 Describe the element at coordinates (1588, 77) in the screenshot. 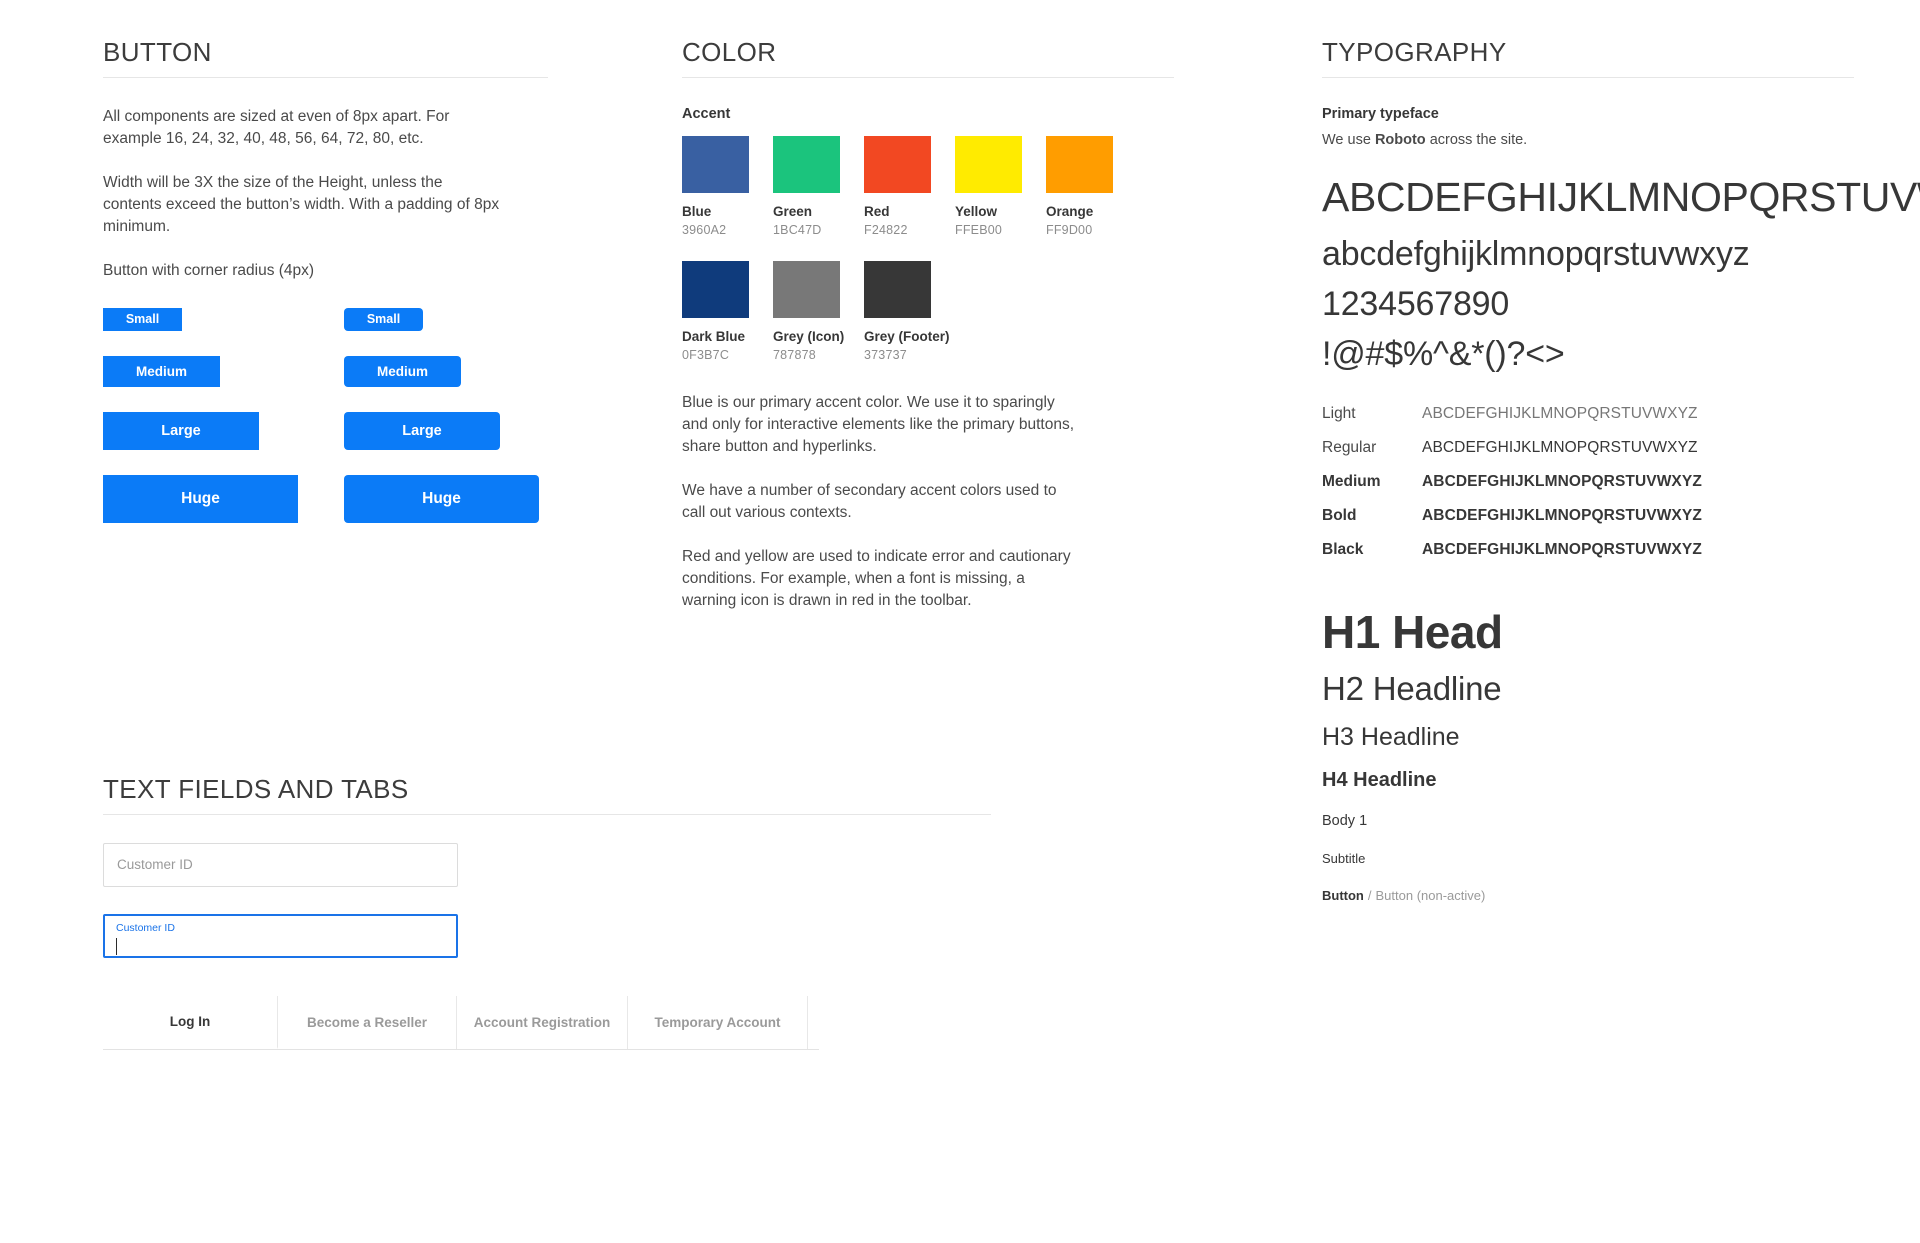

I see `typography-section-divider` at that location.